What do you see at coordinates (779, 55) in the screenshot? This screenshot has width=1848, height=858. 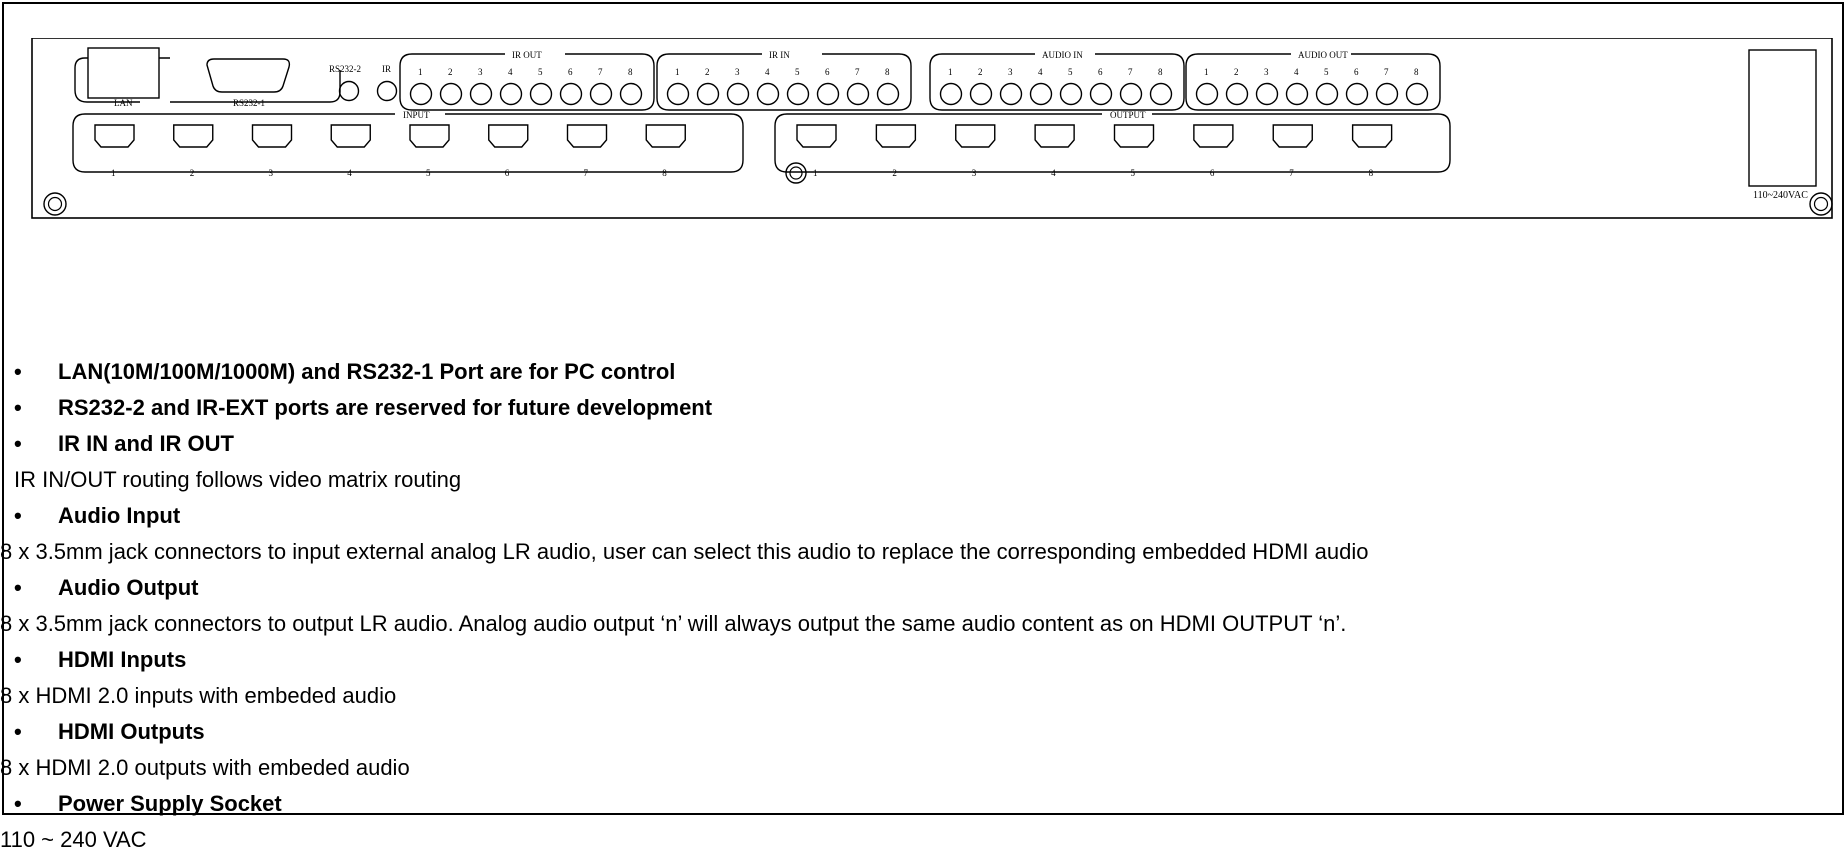 I see `ir-in-label: IR IN` at bounding box center [779, 55].